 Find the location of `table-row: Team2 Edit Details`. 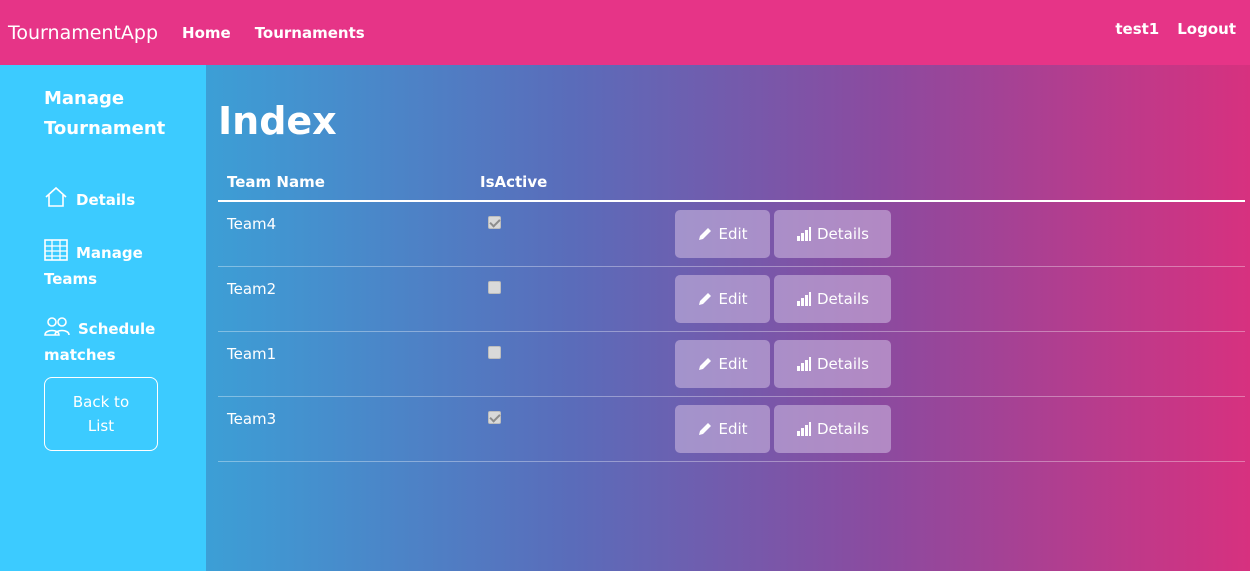

table-row: Team2 Edit Details is located at coordinates (731, 299).